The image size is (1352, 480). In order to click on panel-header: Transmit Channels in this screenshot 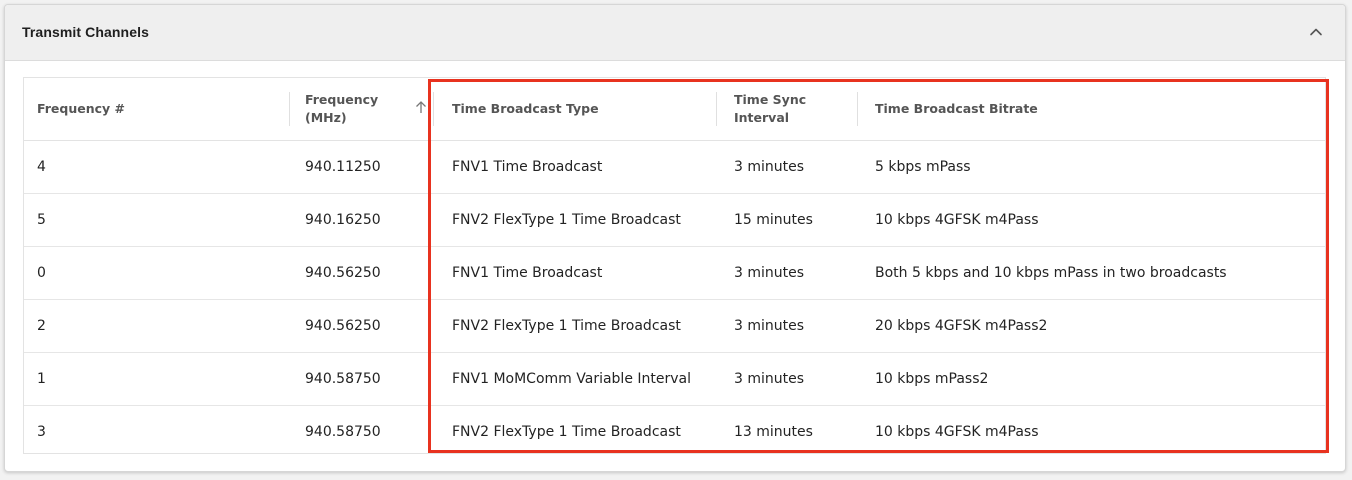, I will do `click(675, 33)`.